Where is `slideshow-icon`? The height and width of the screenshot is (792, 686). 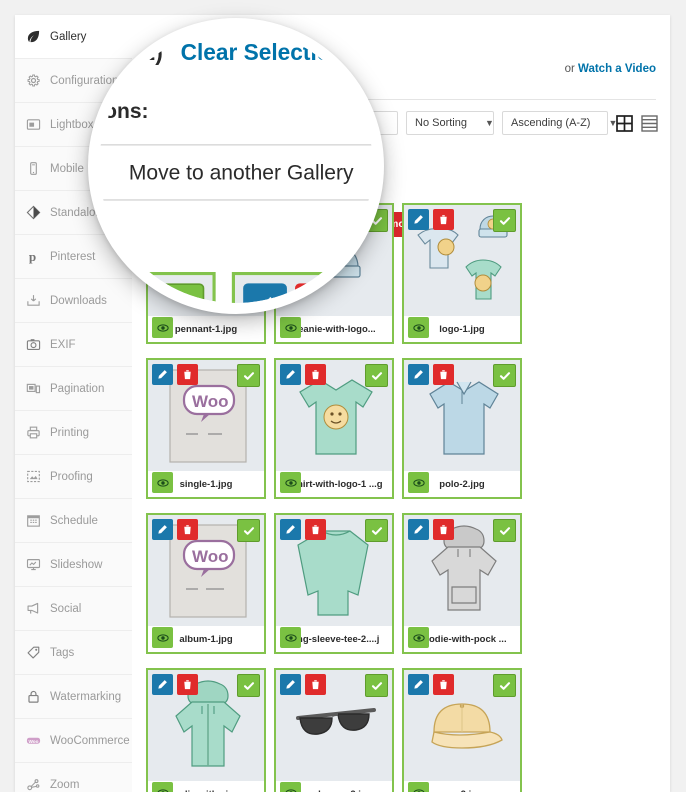
slideshow-icon is located at coordinates (33, 564).